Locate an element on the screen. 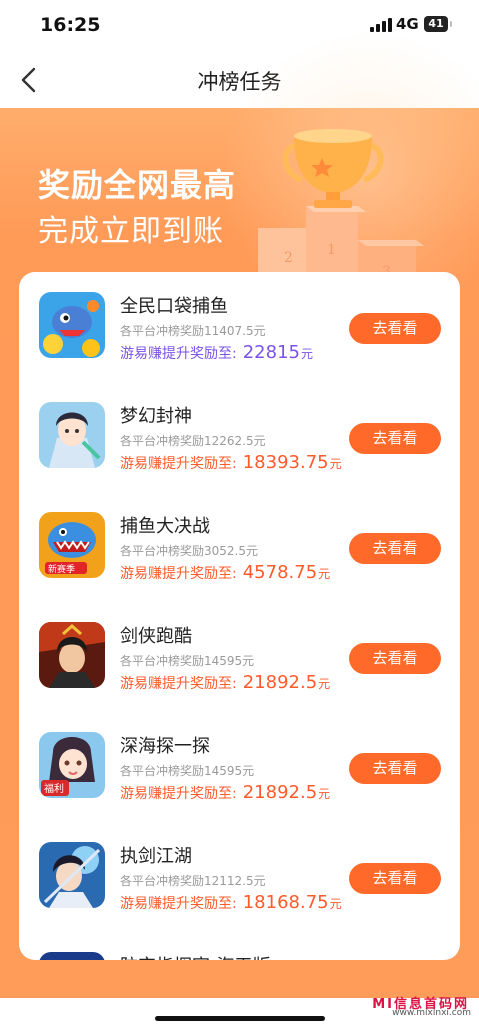  game-name: 梦幻封神 is located at coordinates (156, 416).